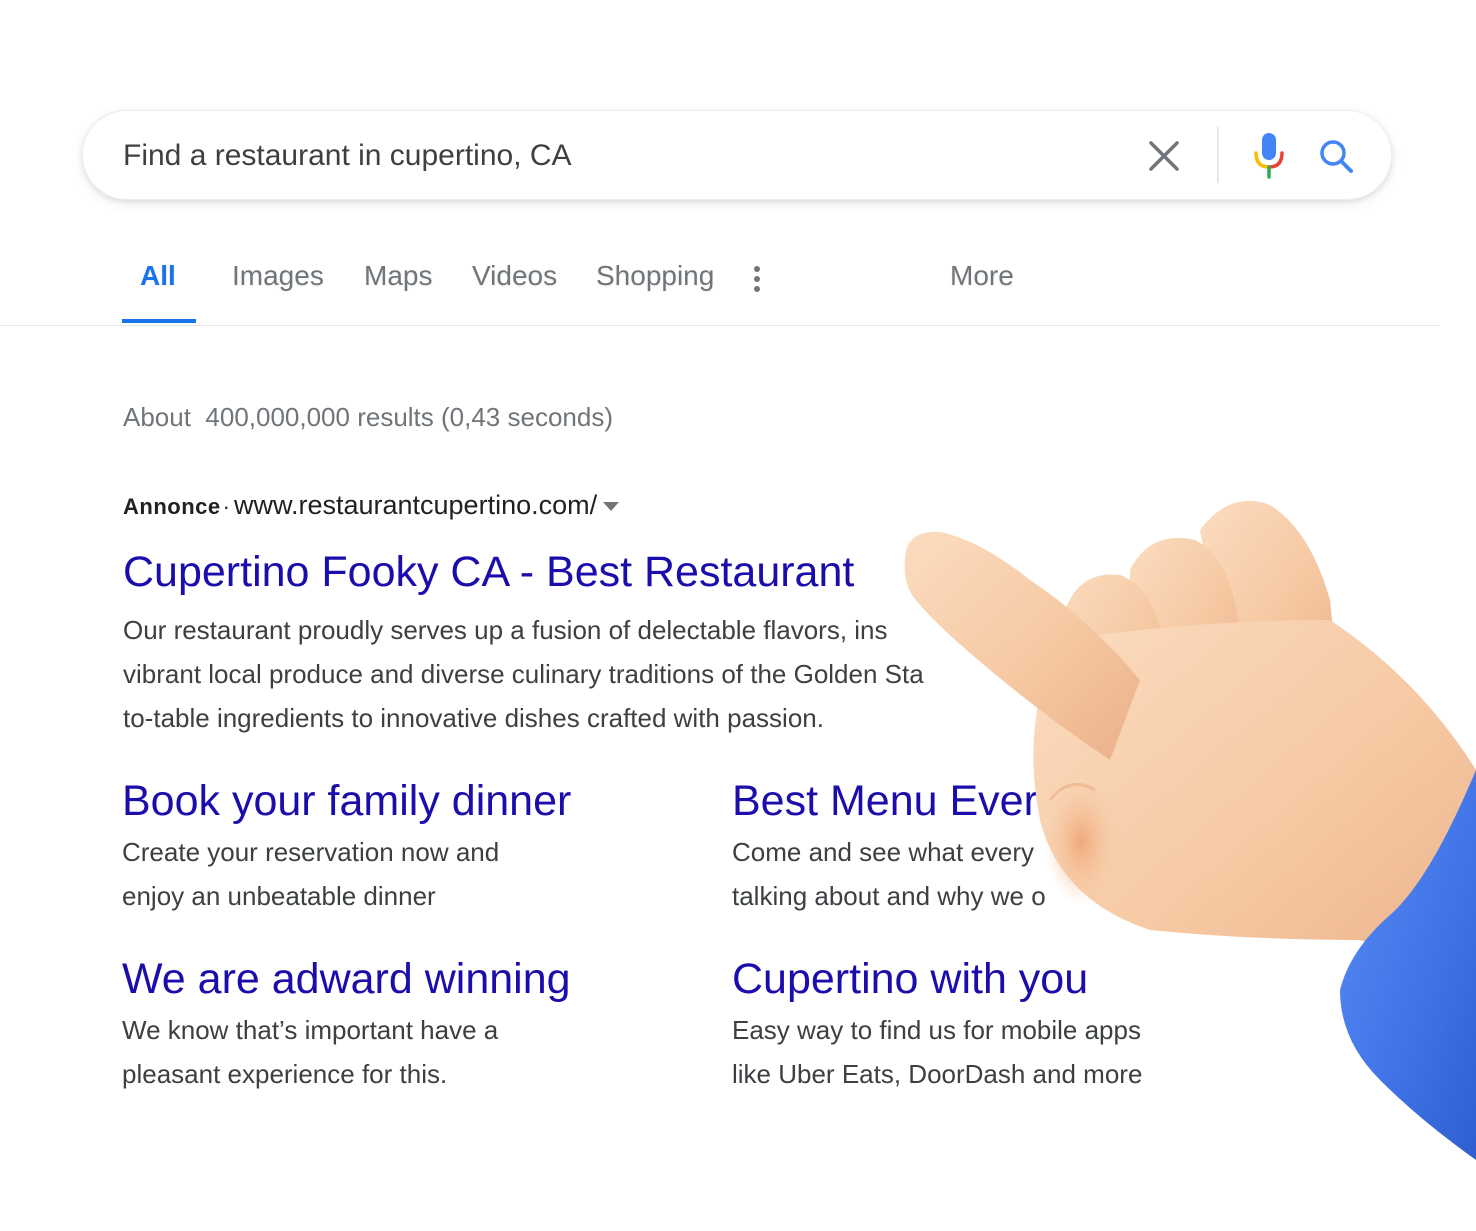  What do you see at coordinates (936, 1030) in the screenshot?
I see `sitelink-description-line: Easy way to find us for mobile apps` at bounding box center [936, 1030].